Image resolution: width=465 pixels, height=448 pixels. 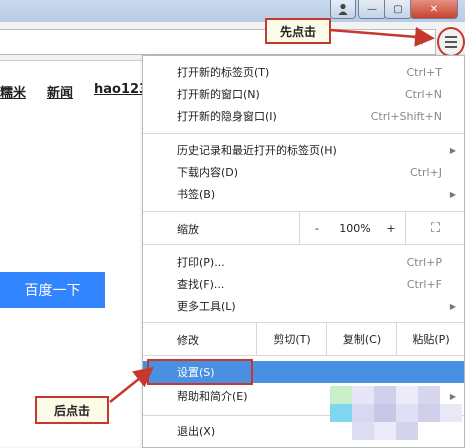 What do you see at coordinates (303, 172) in the screenshot?
I see `menu-item-downloads: 下载内容(D) Ctrl+J` at bounding box center [303, 172].